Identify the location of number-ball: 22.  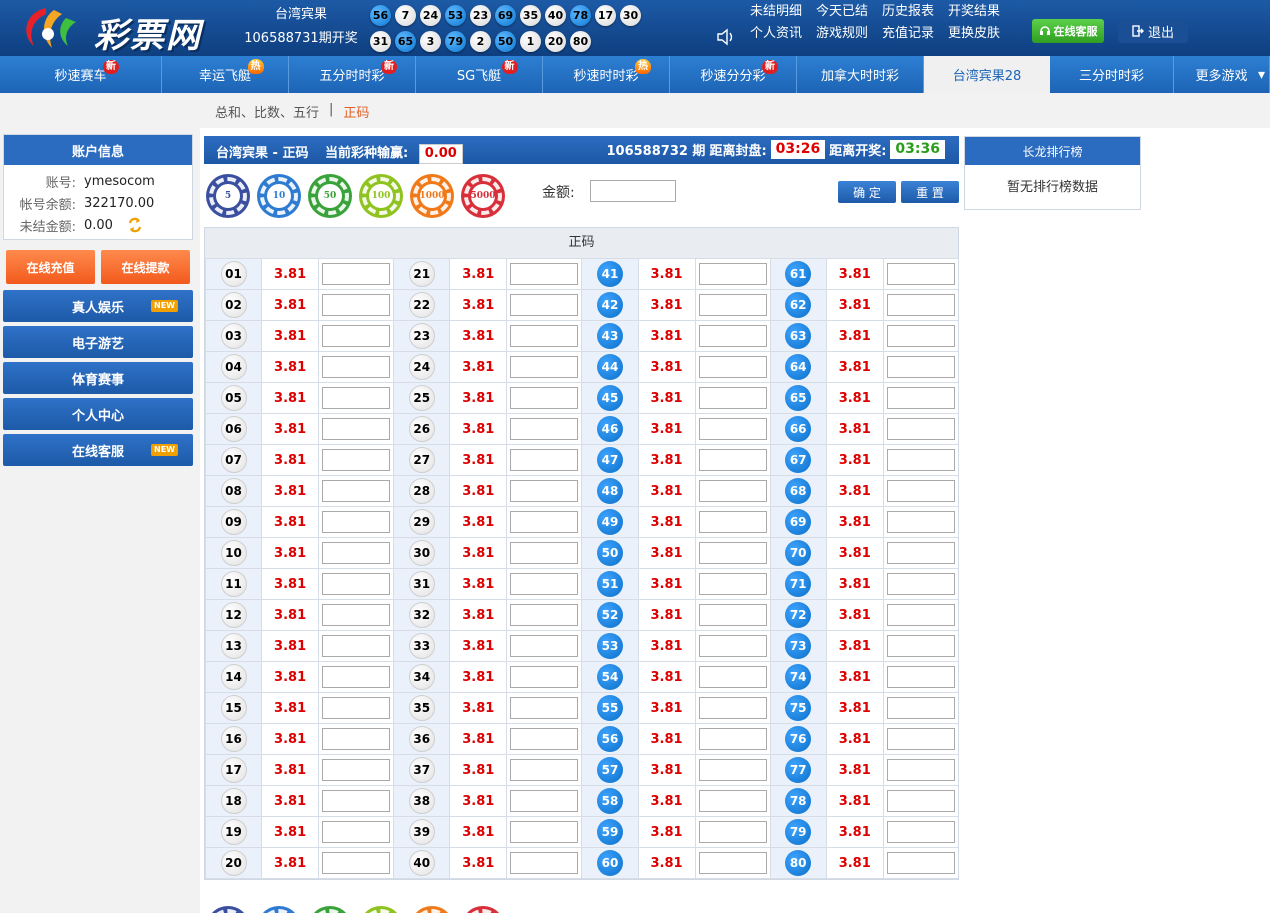
(421, 305).